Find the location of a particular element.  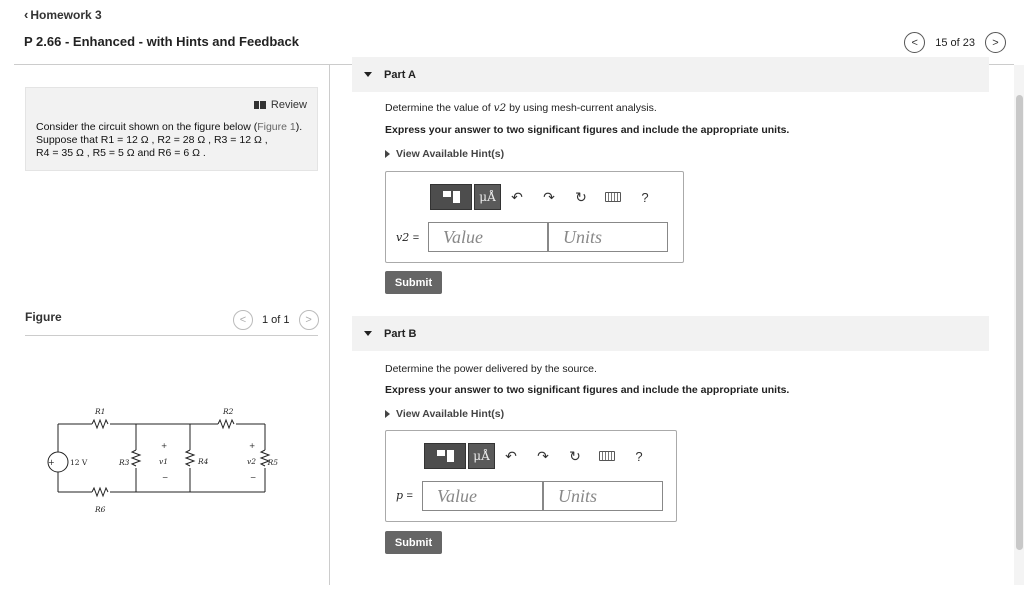

scrollbar-thumb is located at coordinates (1019, 322).